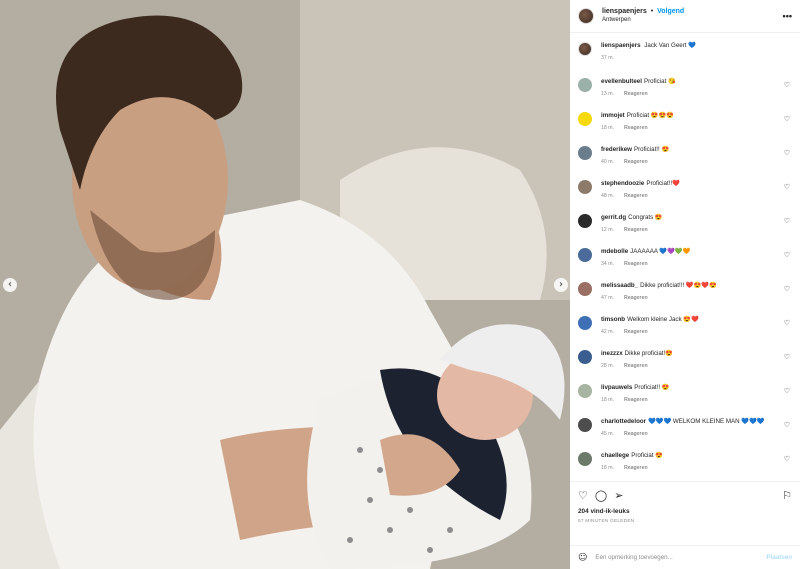 The height and width of the screenshot is (569, 800). What do you see at coordinates (607, 162) in the screenshot?
I see `comment-time: 40 m.` at bounding box center [607, 162].